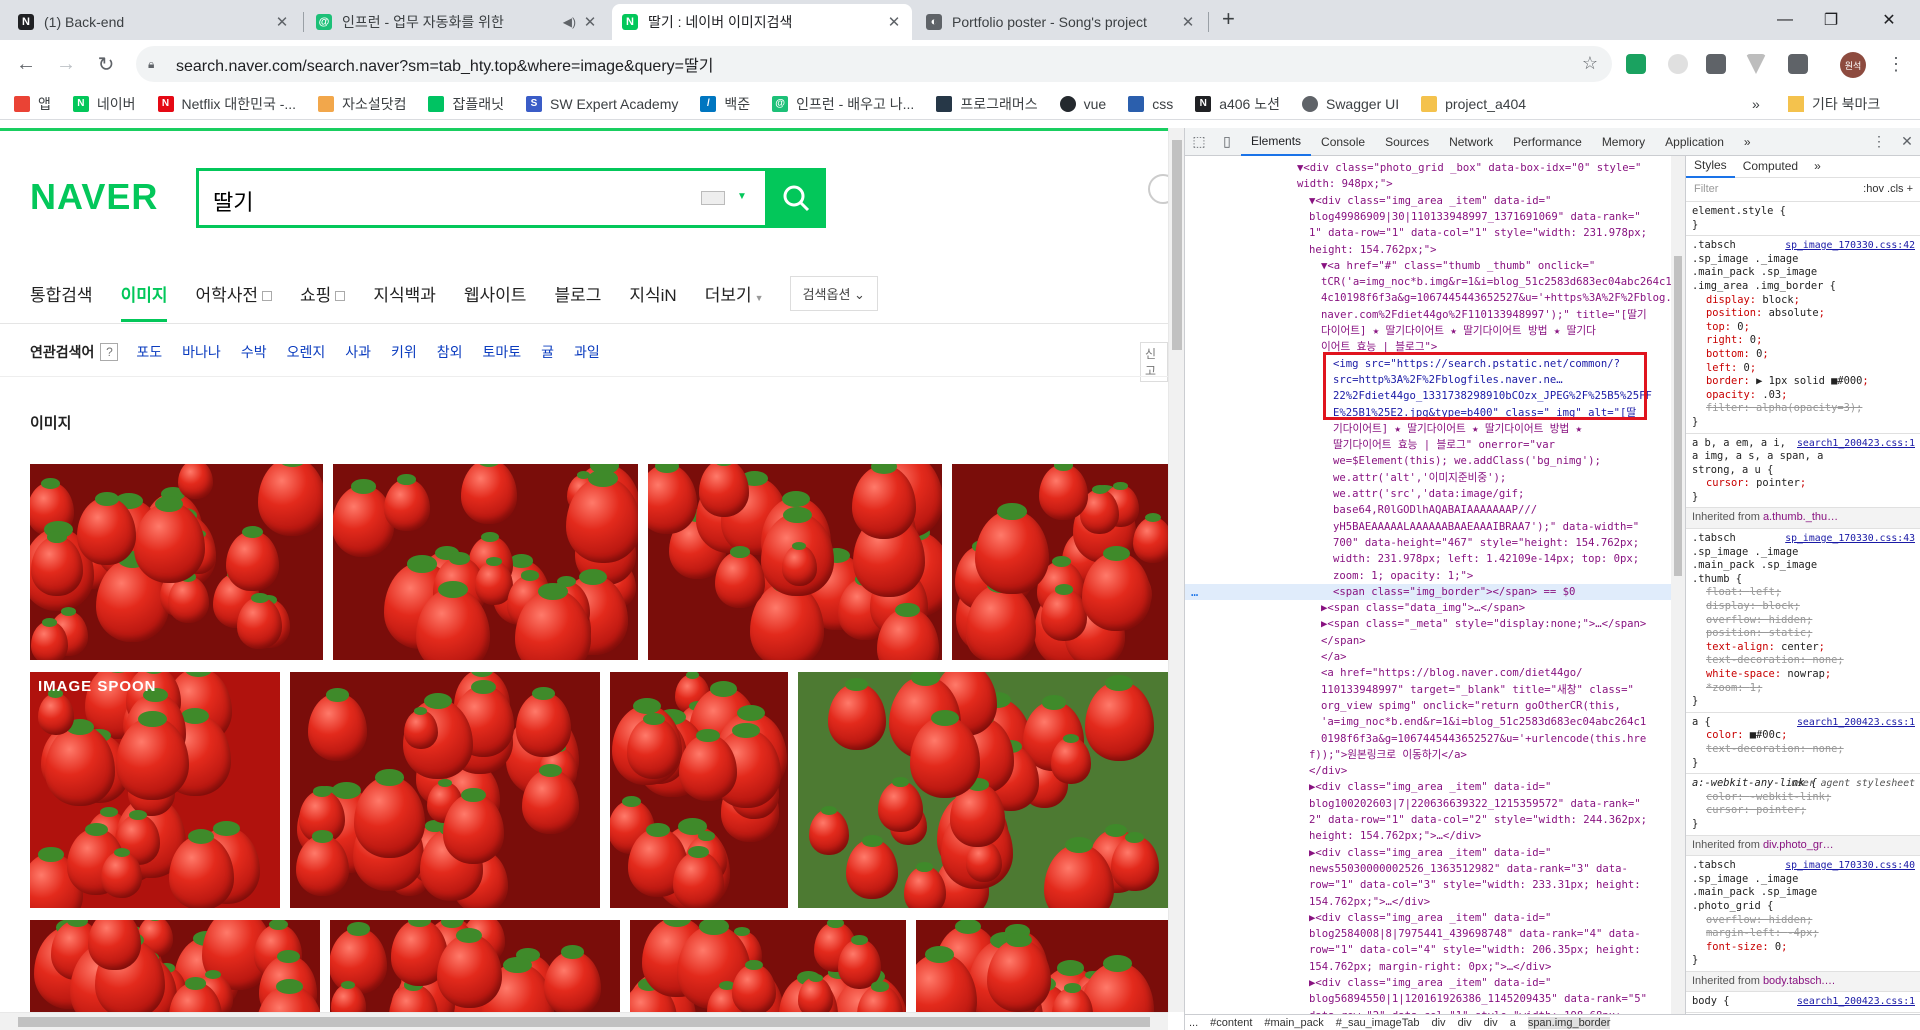 The image size is (1920, 1030). Describe the element at coordinates (1817, 167) in the screenshot. I see `more-tabs-icon: »` at that location.